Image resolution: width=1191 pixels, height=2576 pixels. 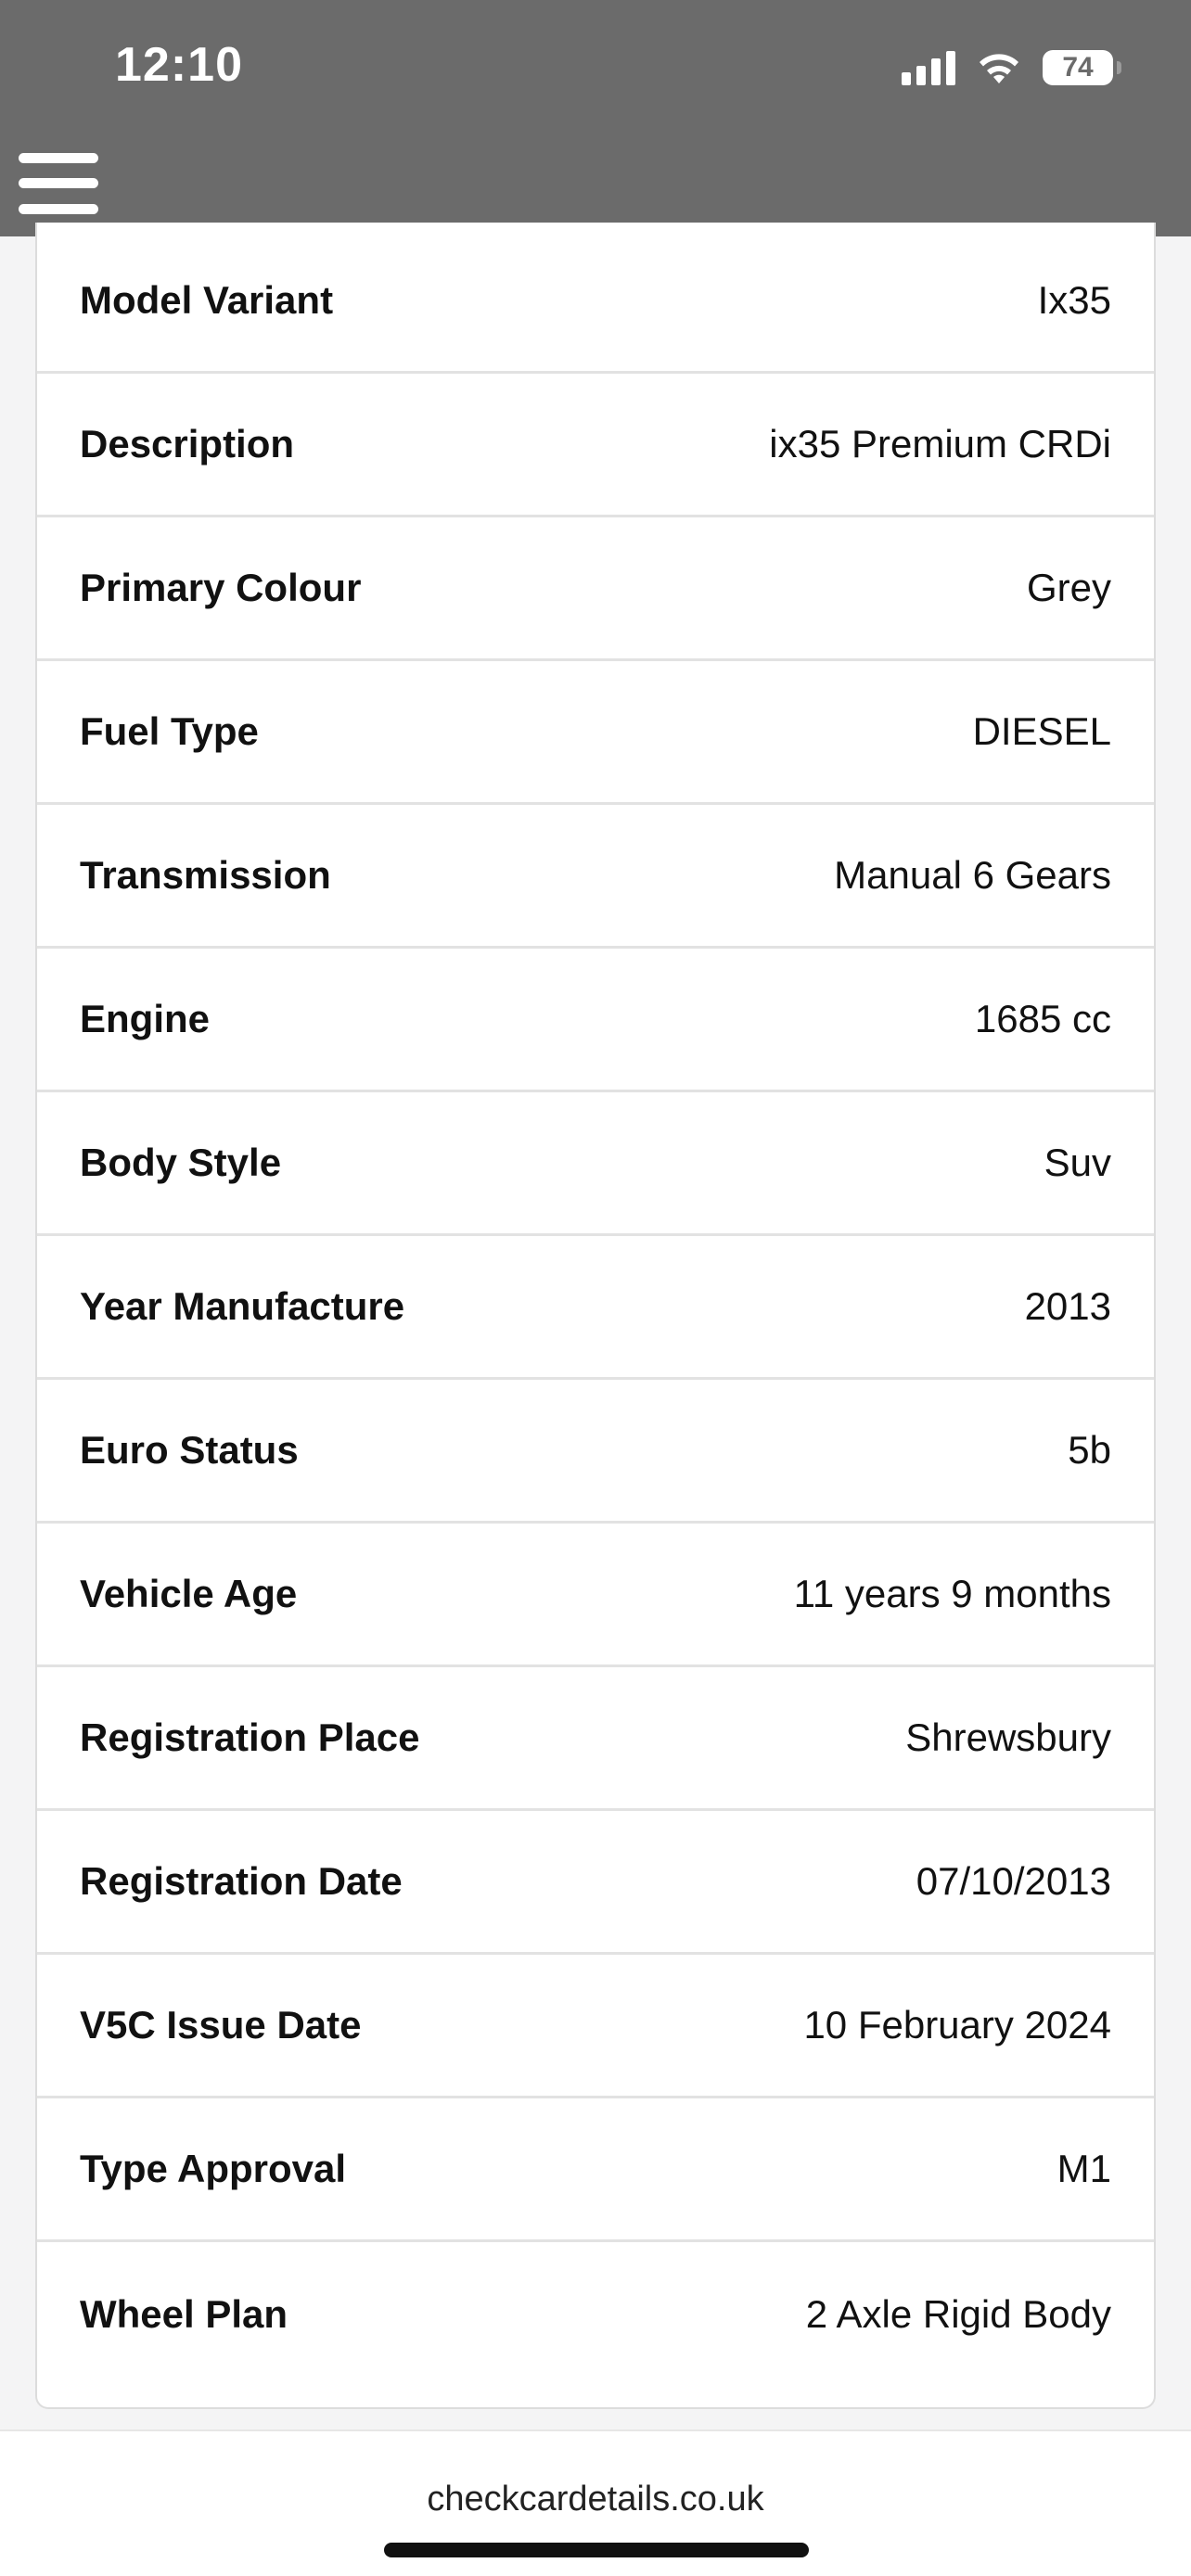 What do you see at coordinates (1041, 731) in the screenshot?
I see `detail-value: DIESEL` at bounding box center [1041, 731].